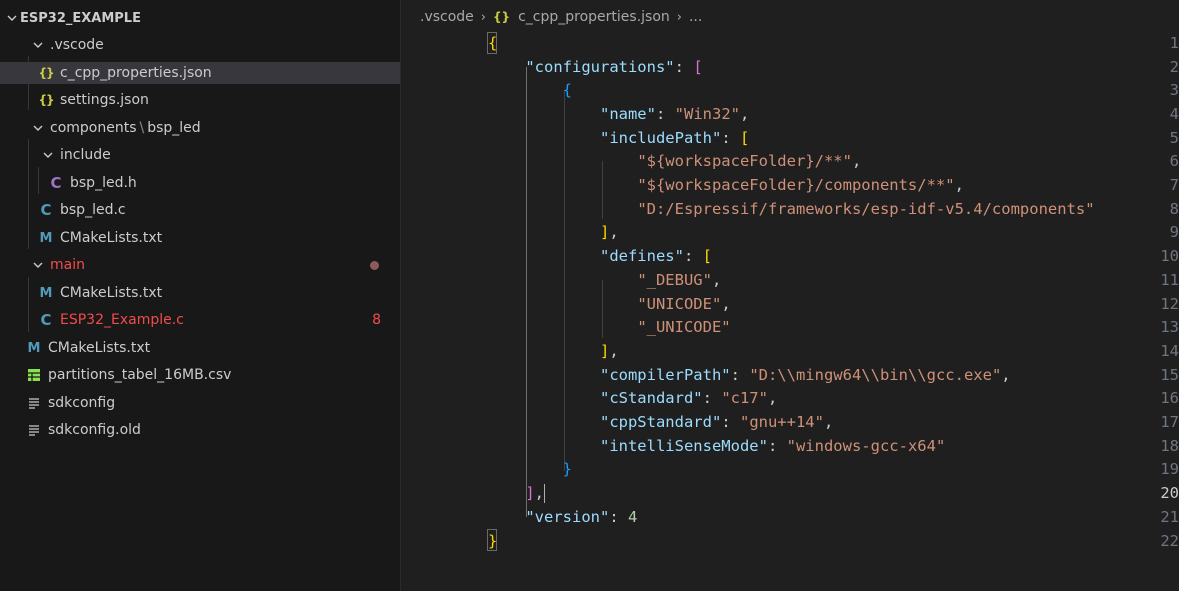  I want to click on tree-file-partitions-csv: partitions_tabel_16MB.csv, so click(200, 375).